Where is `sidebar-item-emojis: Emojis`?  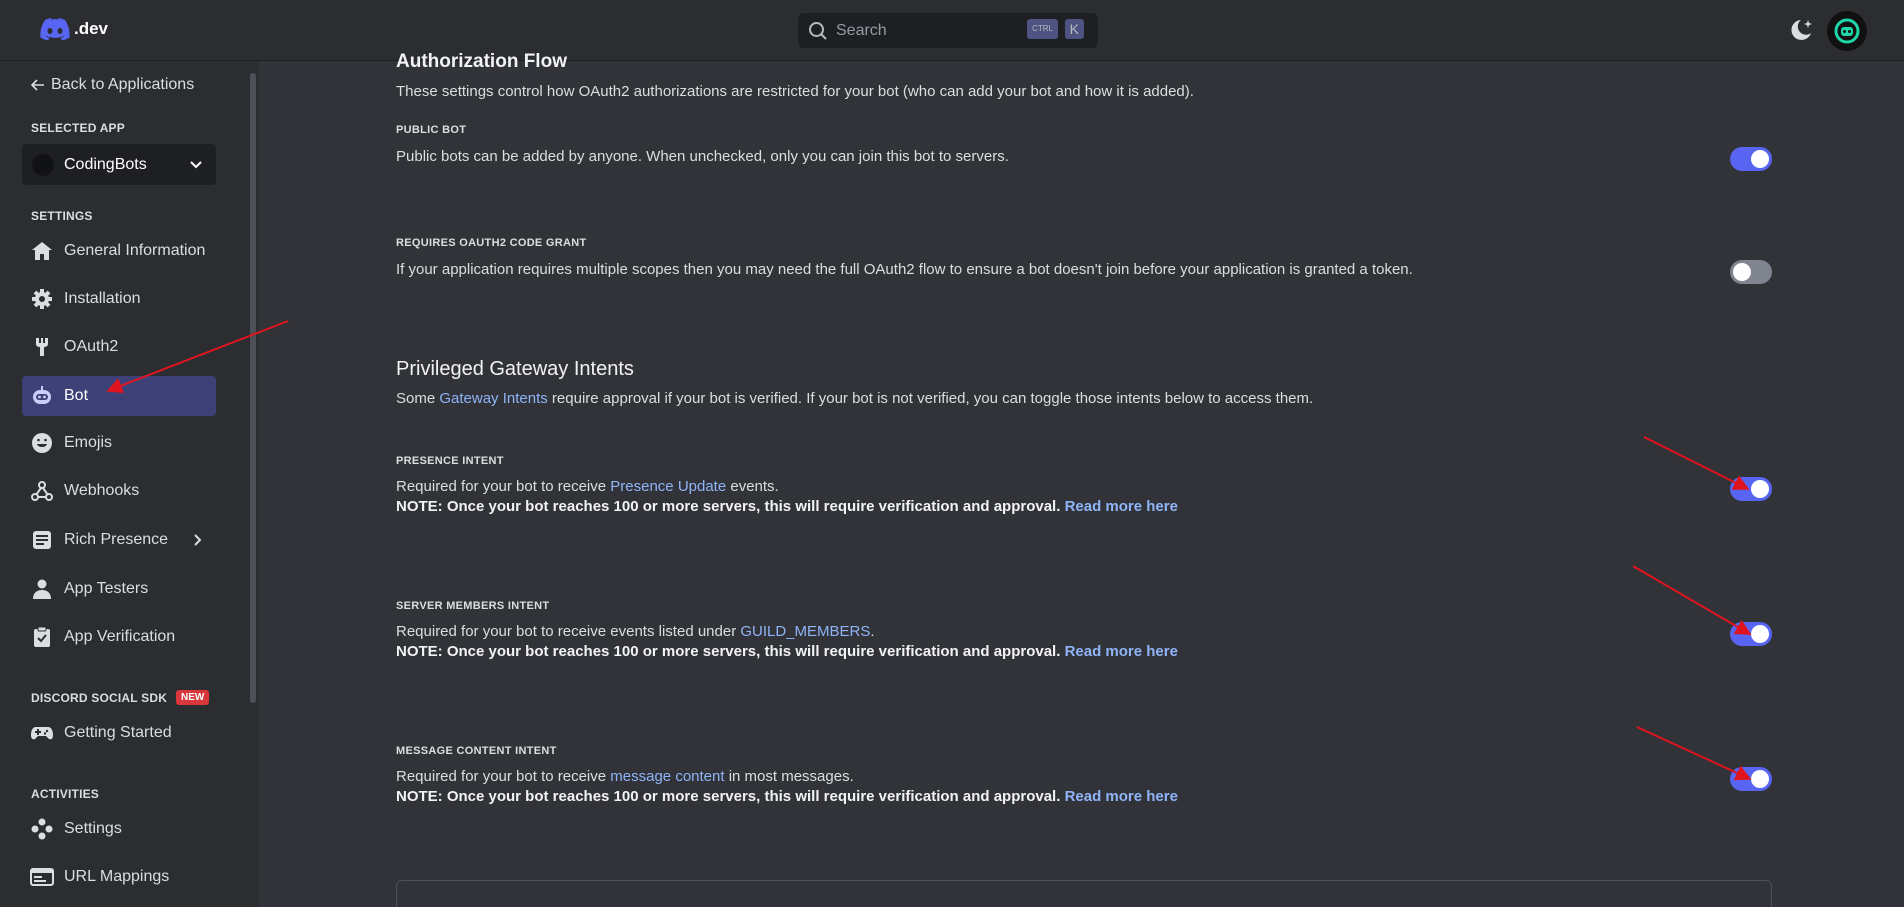 sidebar-item-emojis: Emojis is located at coordinates (119, 443).